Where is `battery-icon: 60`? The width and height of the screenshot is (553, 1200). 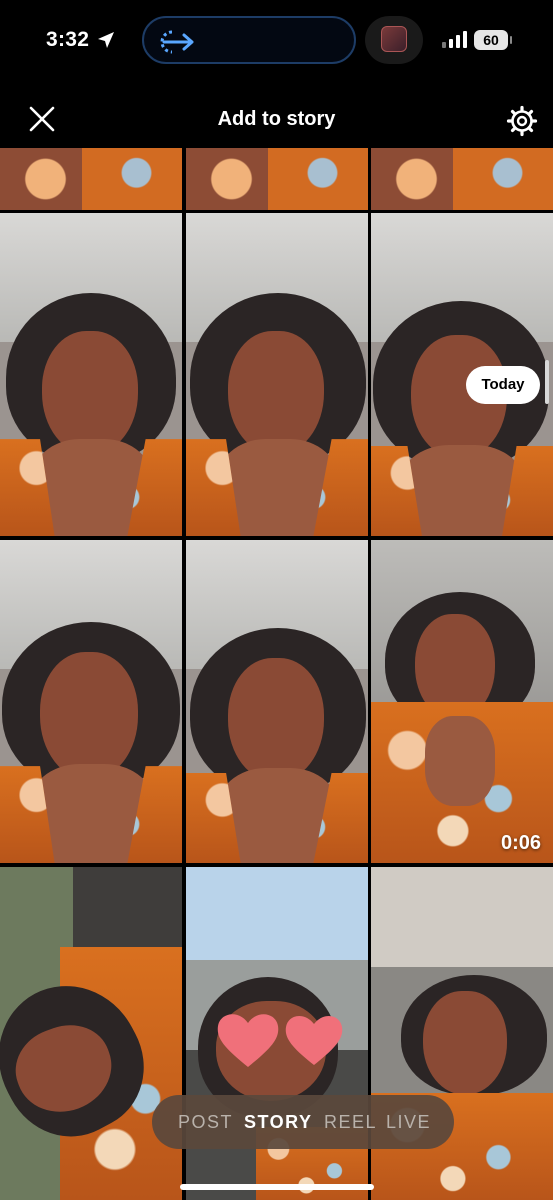 battery-icon: 60 is located at coordinates (493, 40).